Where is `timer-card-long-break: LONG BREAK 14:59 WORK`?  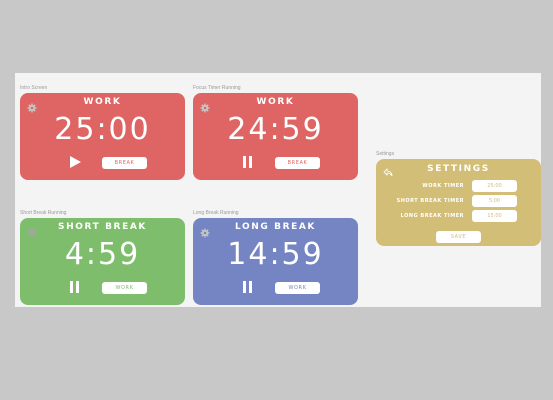
timer-card-long-break: LONG BREAK 14:59 WORK is located at coordinates (275, 261).